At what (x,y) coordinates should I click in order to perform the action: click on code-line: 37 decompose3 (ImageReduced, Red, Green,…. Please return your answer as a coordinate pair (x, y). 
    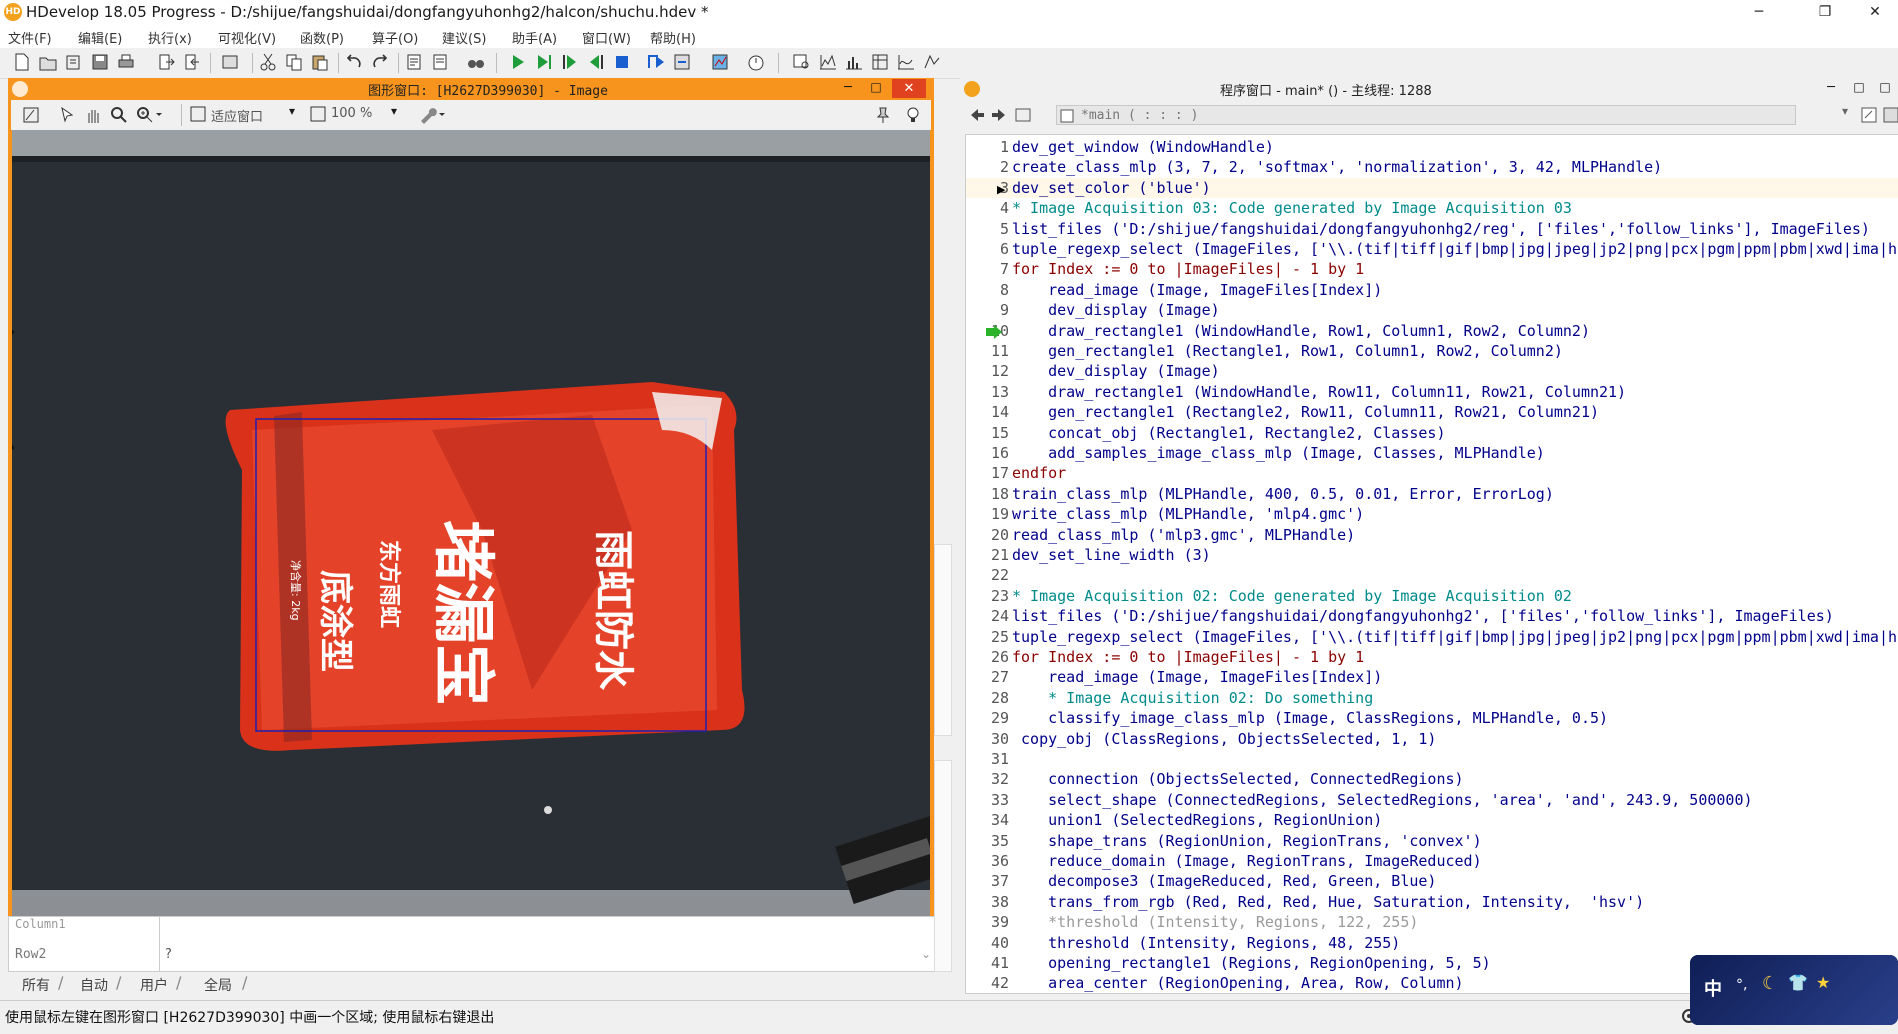
    Looking at the image, I should click on (1432, 881).